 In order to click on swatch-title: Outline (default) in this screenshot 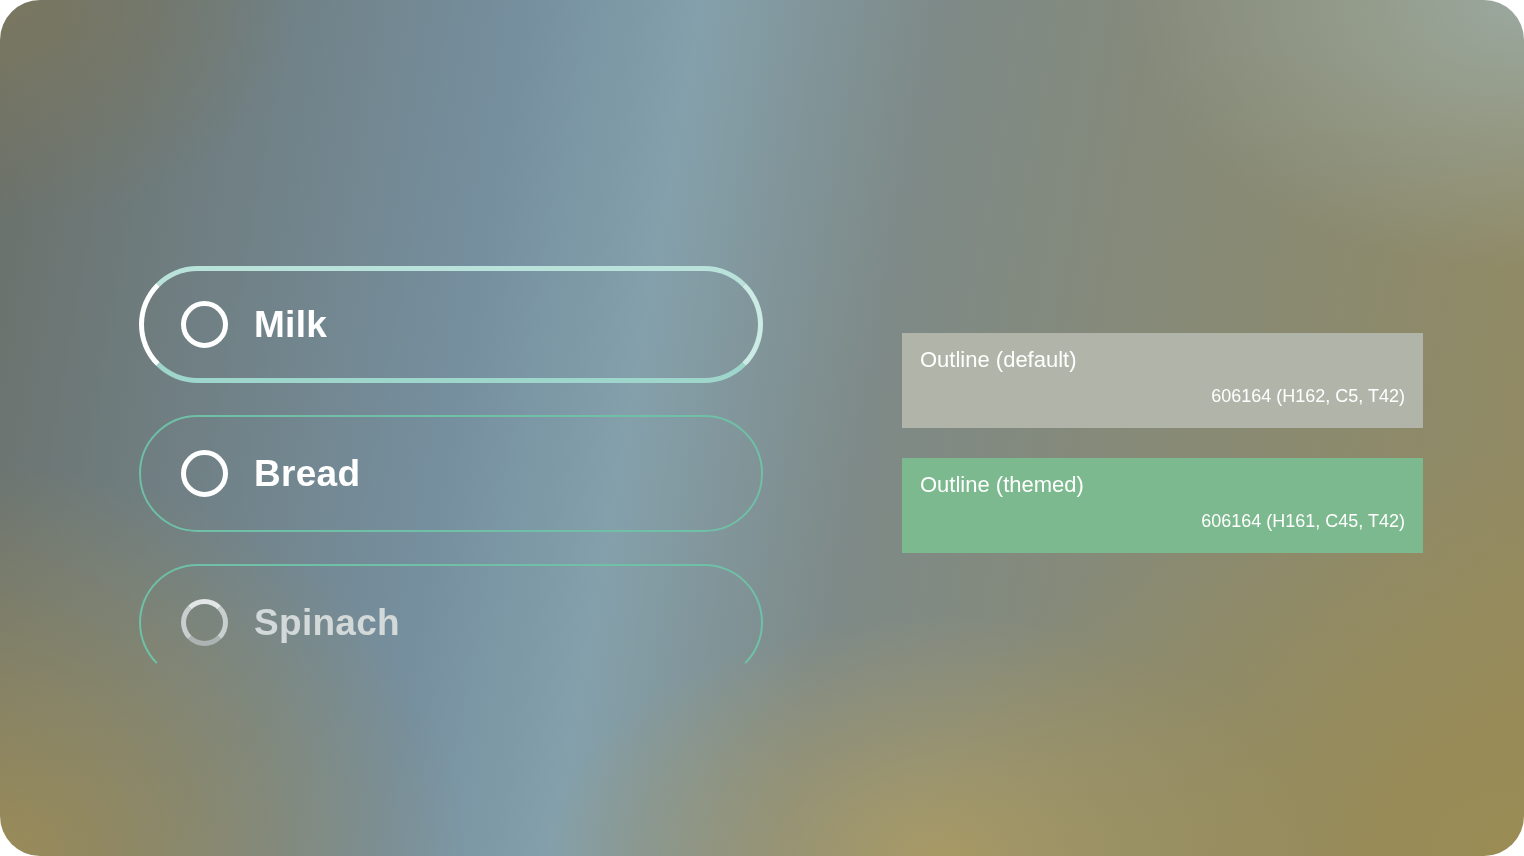, I will do `click(998, 360)`.